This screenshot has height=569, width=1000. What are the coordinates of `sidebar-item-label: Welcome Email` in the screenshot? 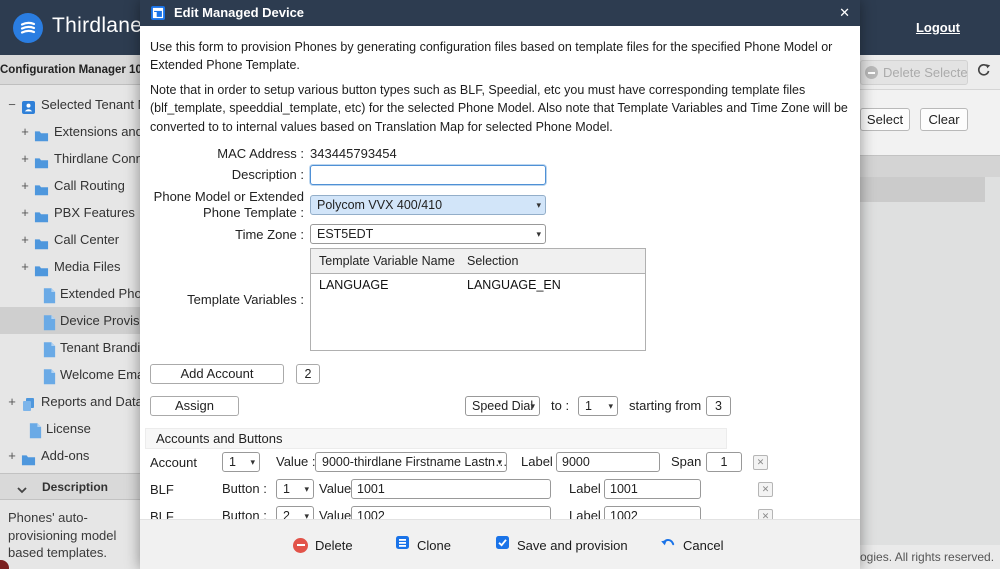 It's located at (100, 374).